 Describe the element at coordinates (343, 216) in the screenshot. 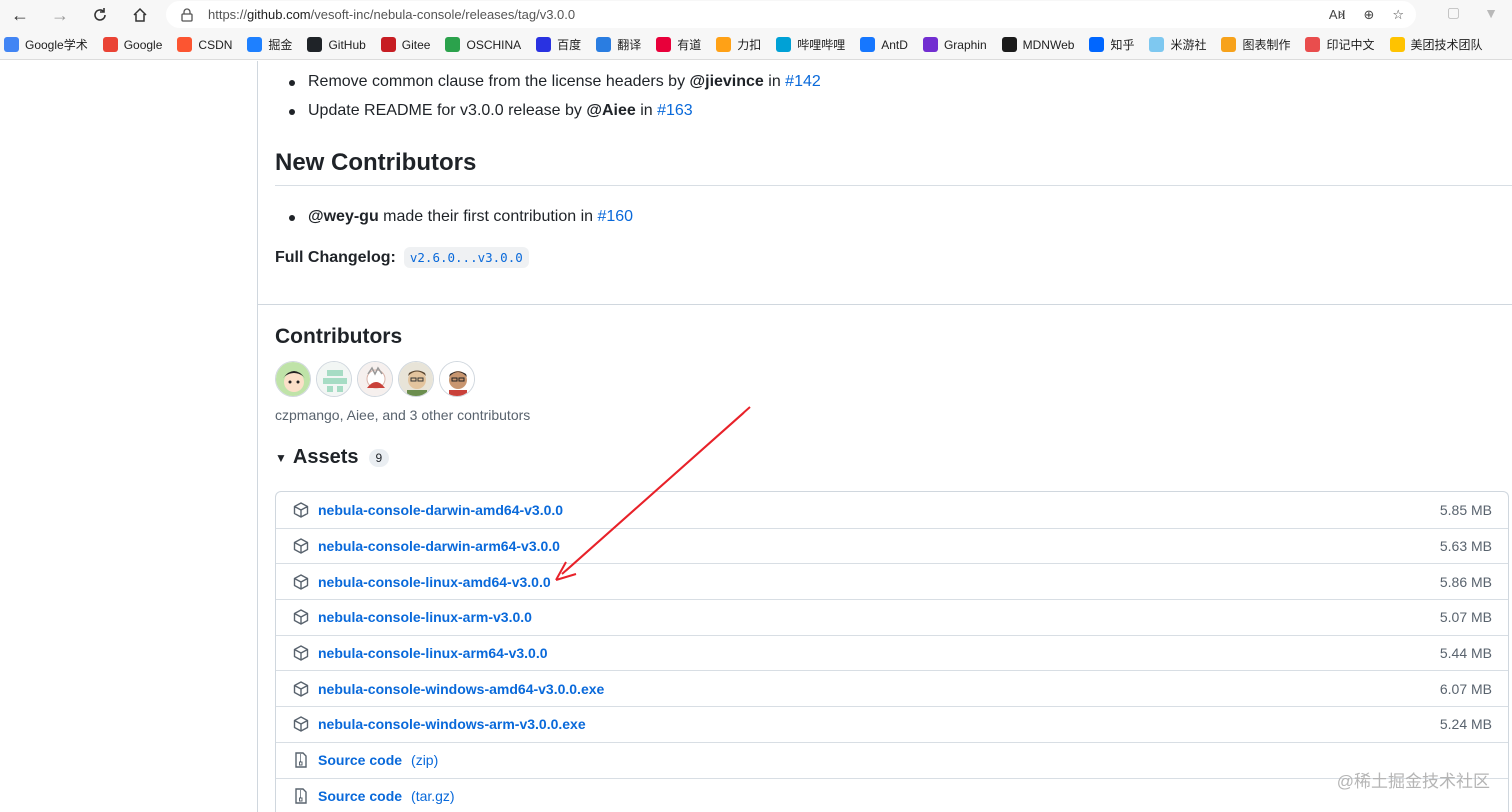

I see `user-mention: @wey-gu` at that location.